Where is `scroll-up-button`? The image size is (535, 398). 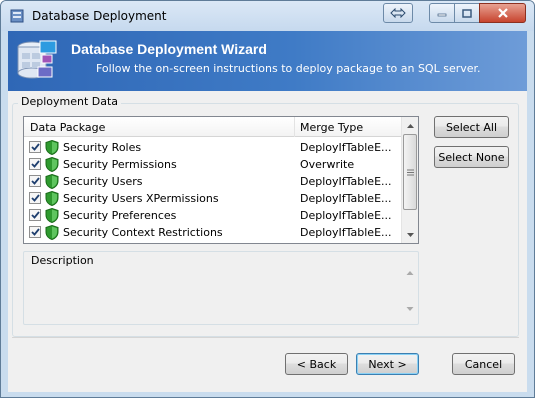
scroll-up-button is located at coordinates (410, 125).